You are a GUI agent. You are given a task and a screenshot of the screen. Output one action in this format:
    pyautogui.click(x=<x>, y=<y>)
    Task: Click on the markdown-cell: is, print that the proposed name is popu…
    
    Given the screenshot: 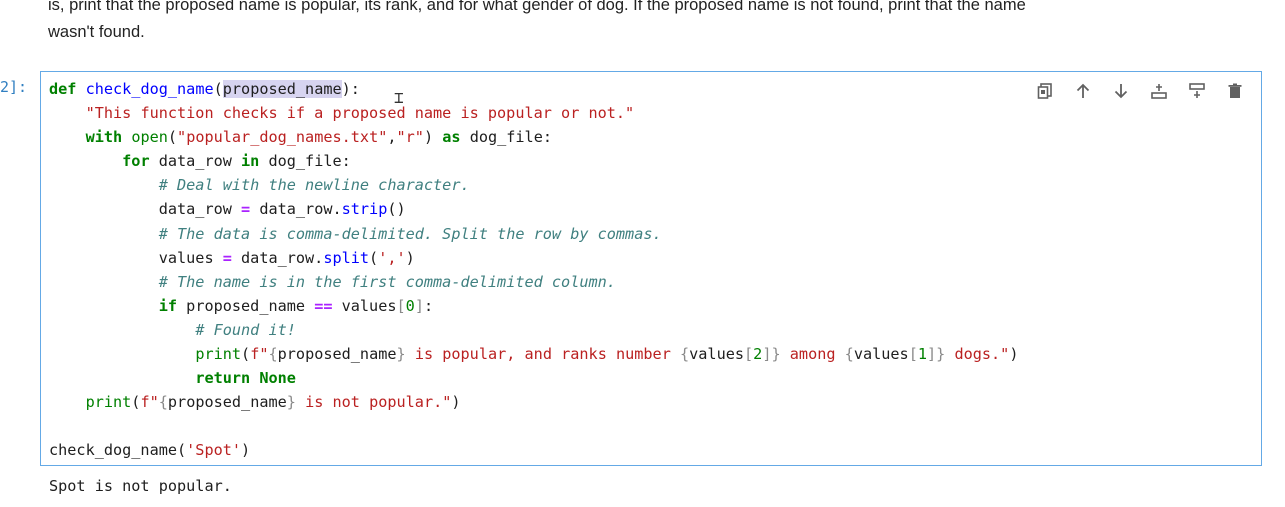 What is the action you would take?
    pyautogui.click(x=638, y=23)
    